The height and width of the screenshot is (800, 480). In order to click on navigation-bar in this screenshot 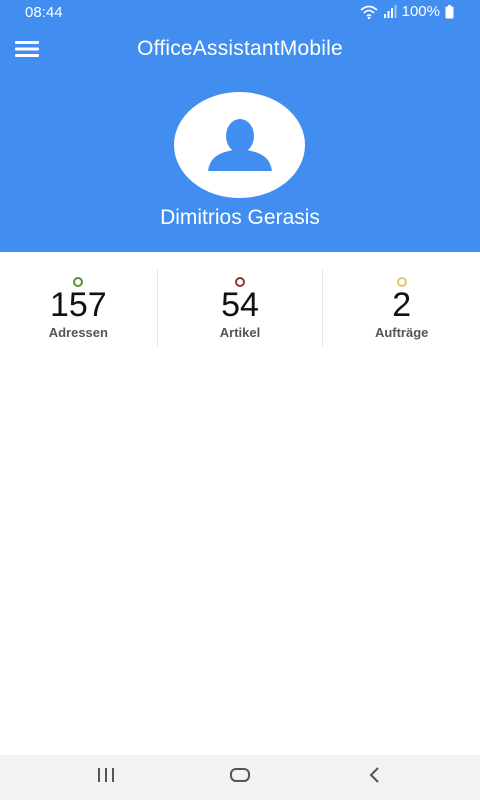, I will do `click(240, 777)`.